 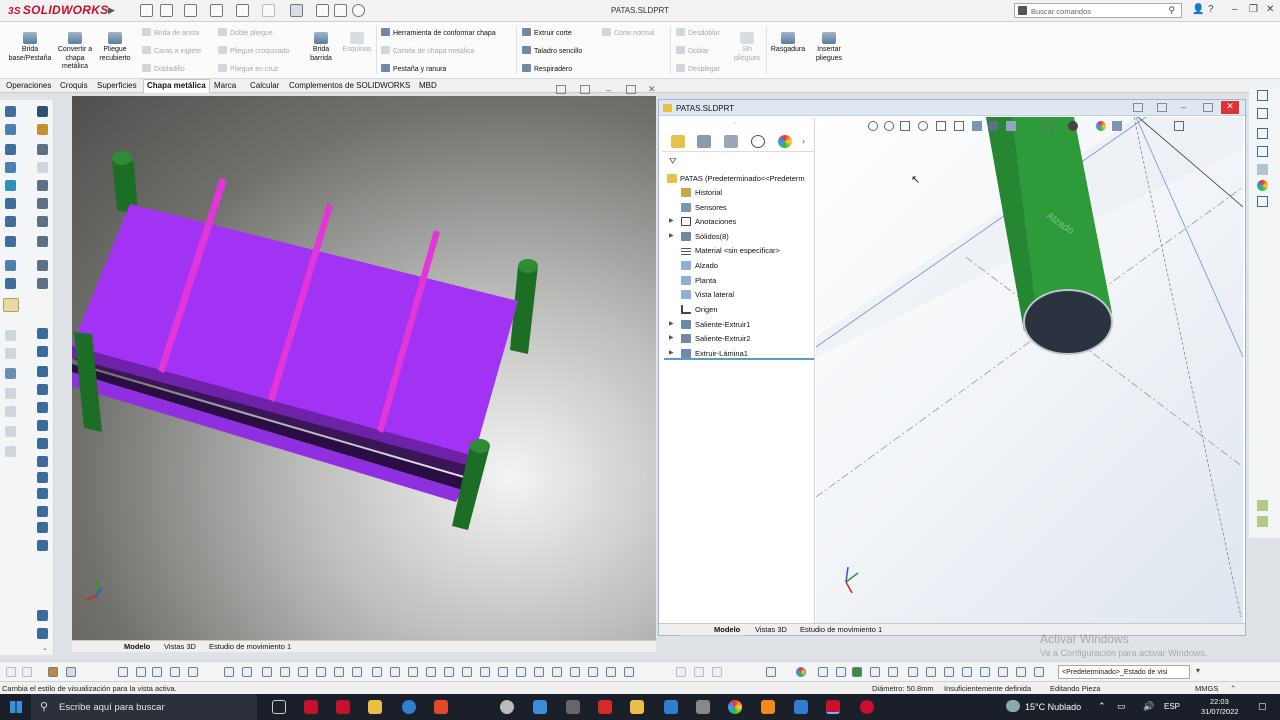 What do you see at coordinates (841, 629) in the screenshot?
I see `tab-estudio-movimiento: Estudio de movimiento 1` at bounding box center [841, 629].